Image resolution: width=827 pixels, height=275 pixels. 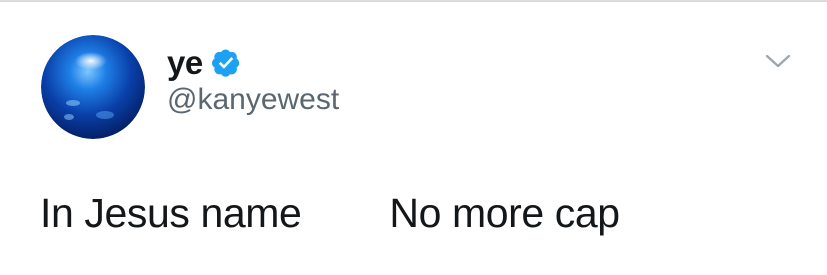 What do you see at coordinates (413, 1) in the screenshot?
I see `top-divider` at bounding box center [413, 1].